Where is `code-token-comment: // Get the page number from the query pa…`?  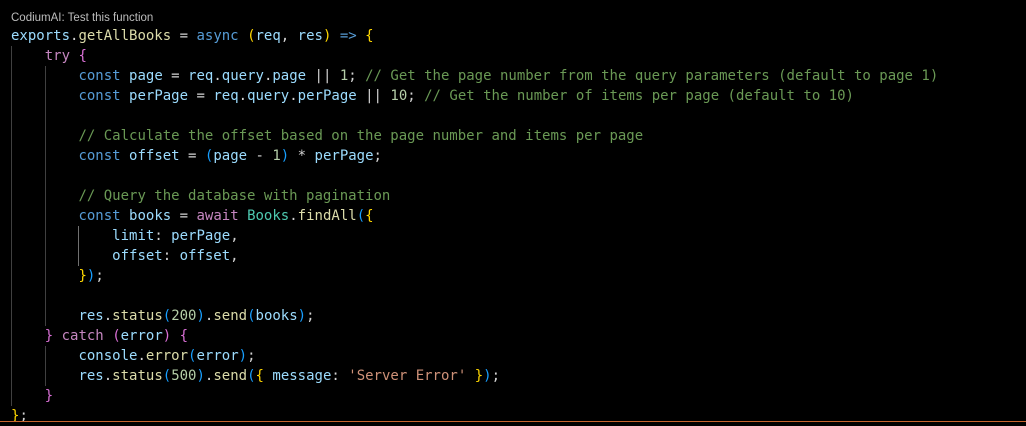 code-token-comment: // Get the page number from the query pa… is located at coordinates (652, 76).